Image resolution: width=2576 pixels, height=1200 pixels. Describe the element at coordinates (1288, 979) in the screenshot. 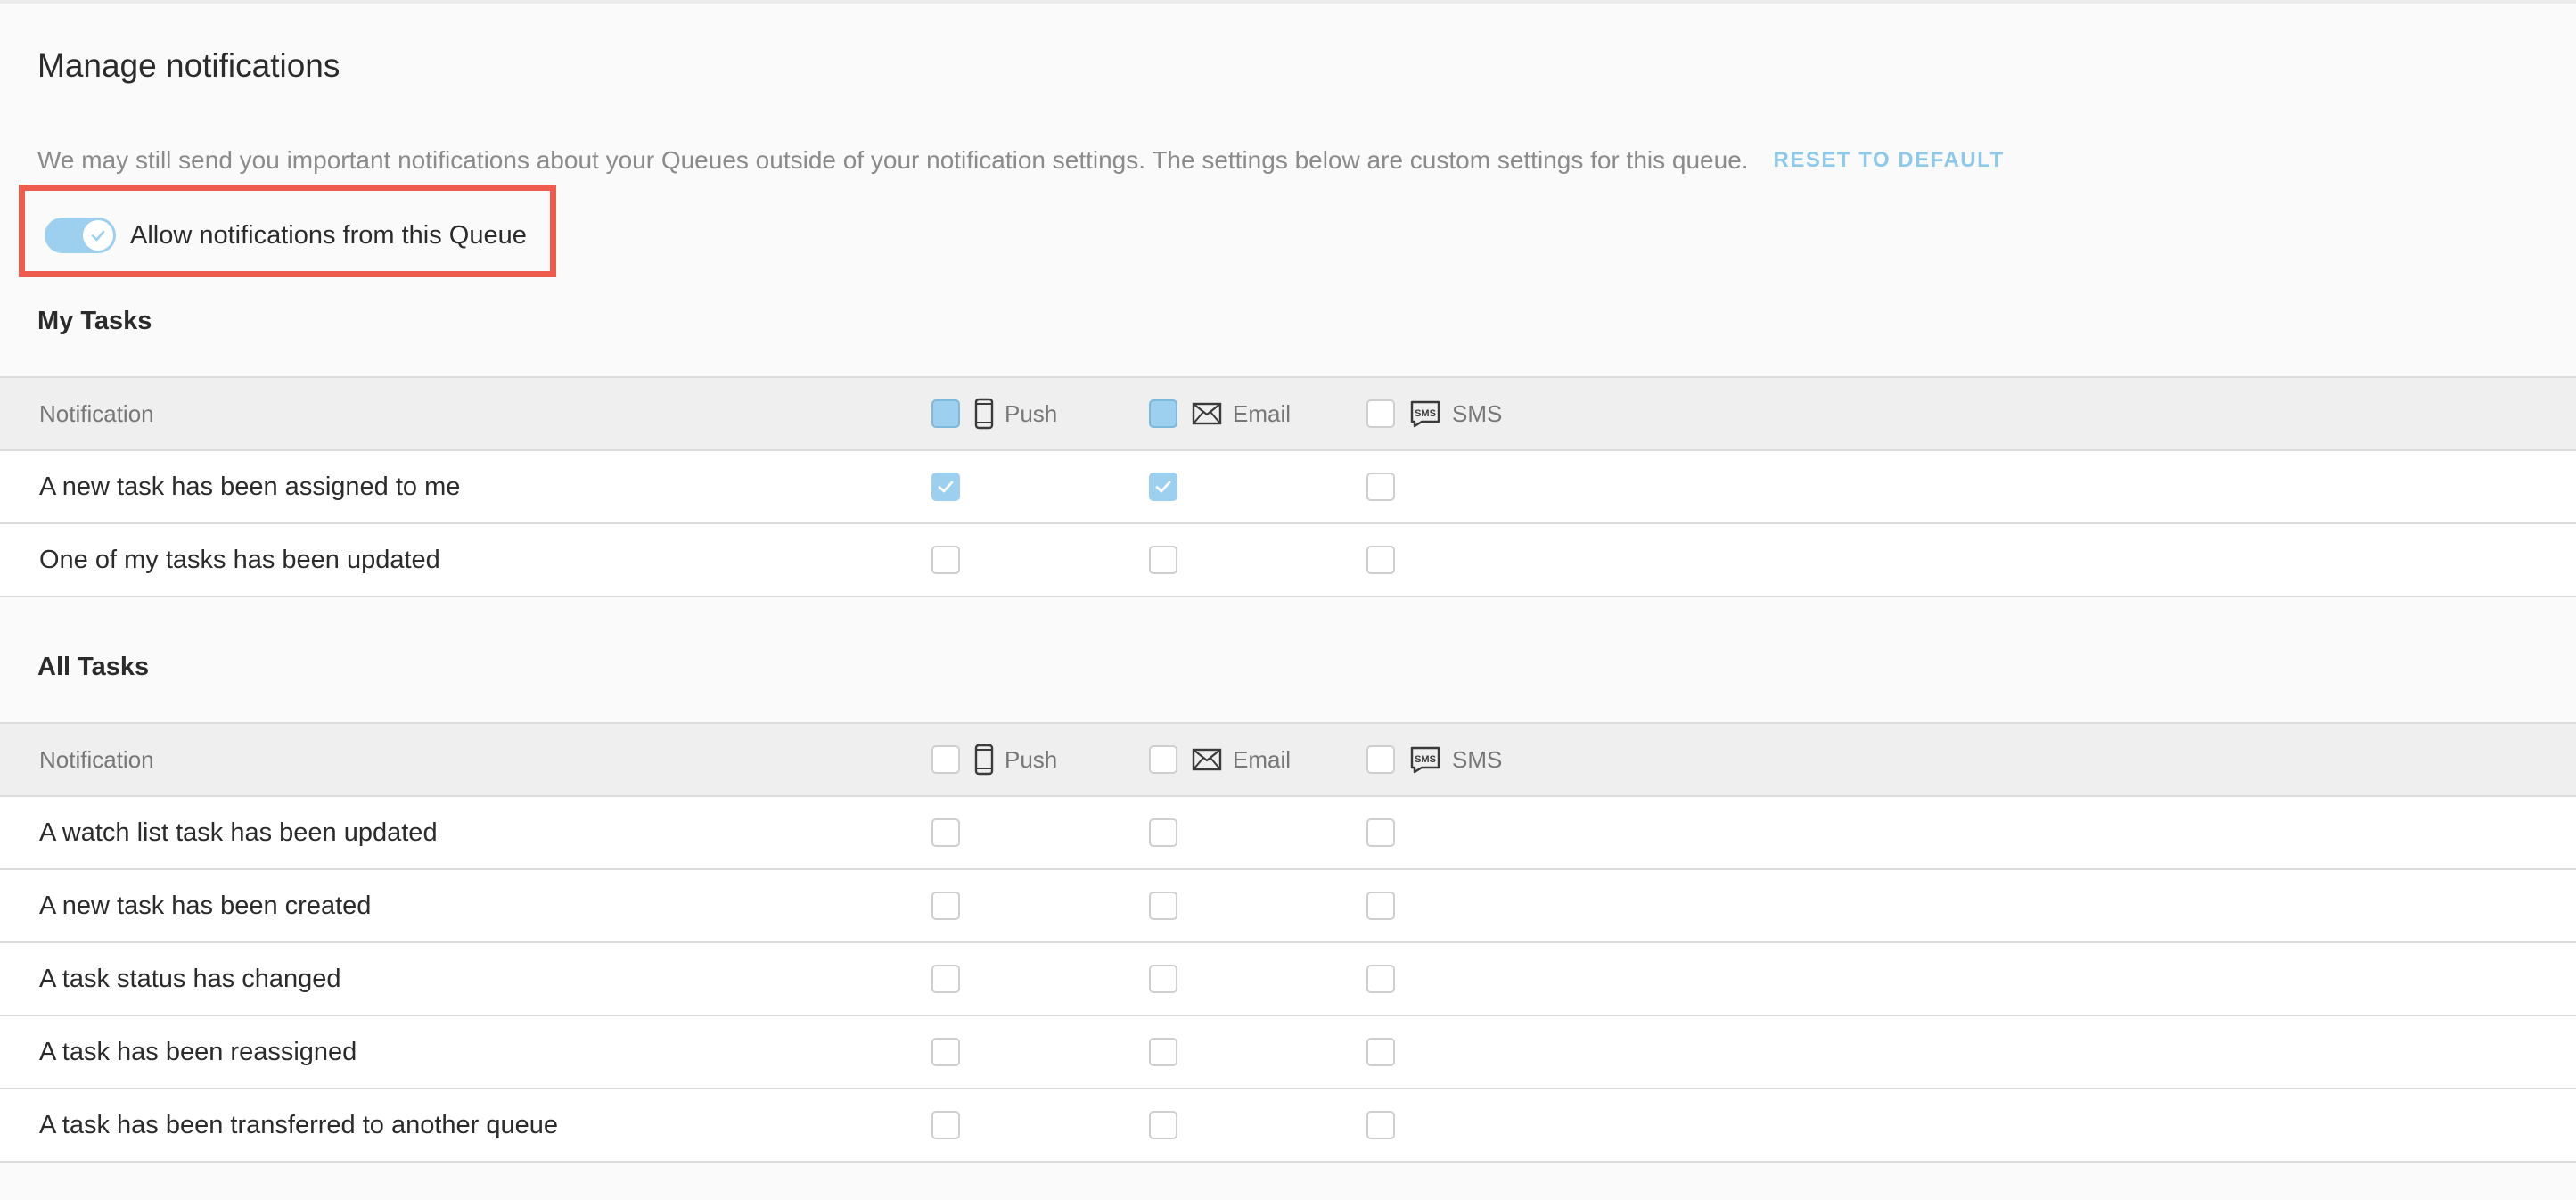

I see `table-row: A task status has changed` at that location.